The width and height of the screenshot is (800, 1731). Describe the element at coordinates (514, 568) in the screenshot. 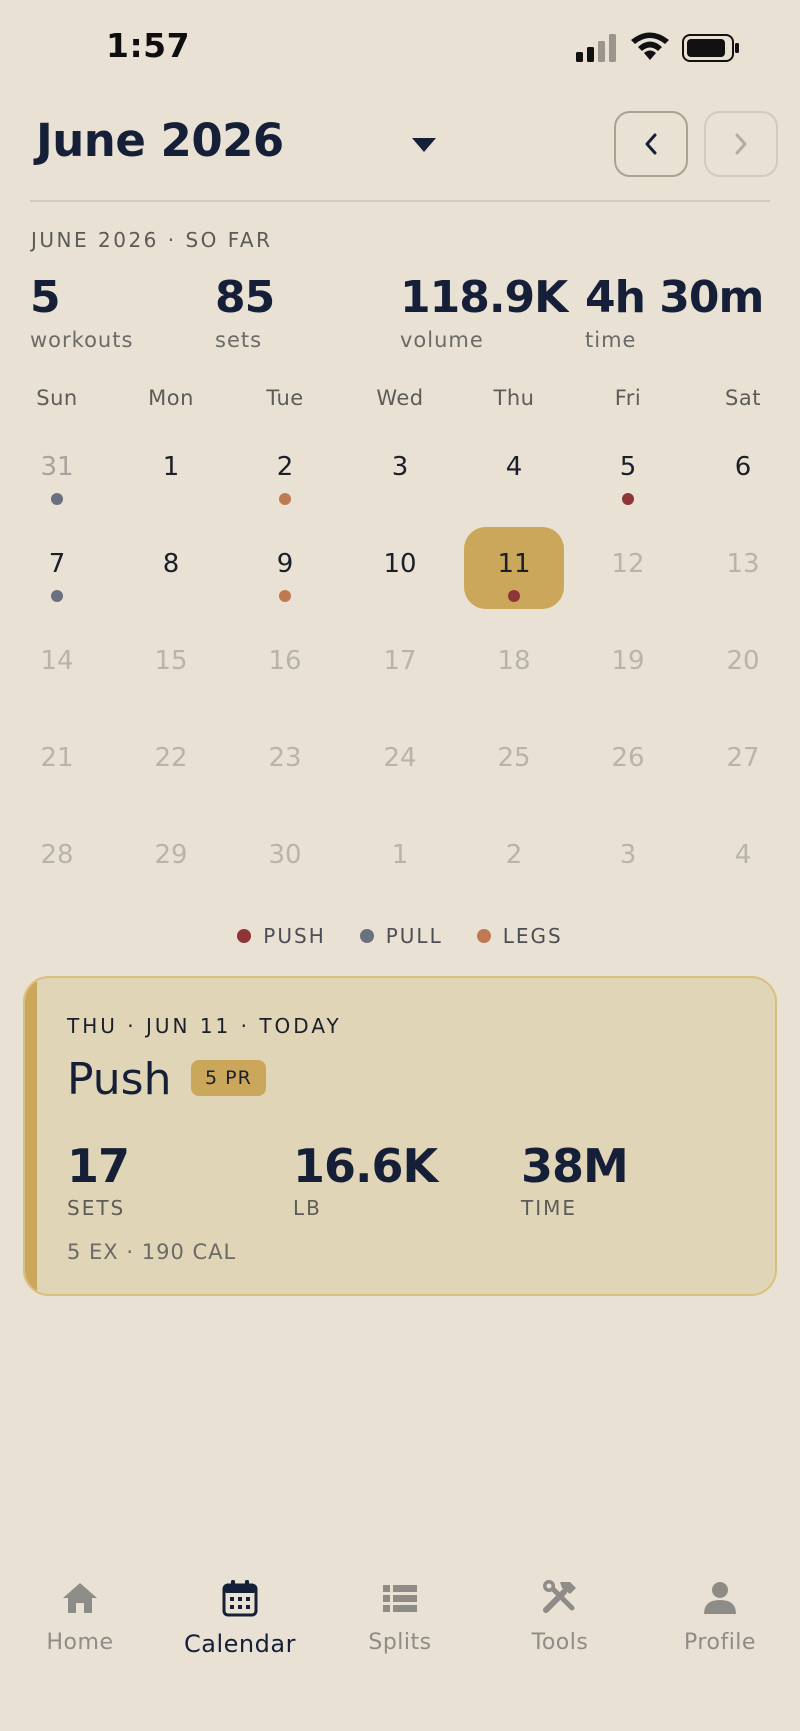

I see `calendar-day-today: 11` at that location.